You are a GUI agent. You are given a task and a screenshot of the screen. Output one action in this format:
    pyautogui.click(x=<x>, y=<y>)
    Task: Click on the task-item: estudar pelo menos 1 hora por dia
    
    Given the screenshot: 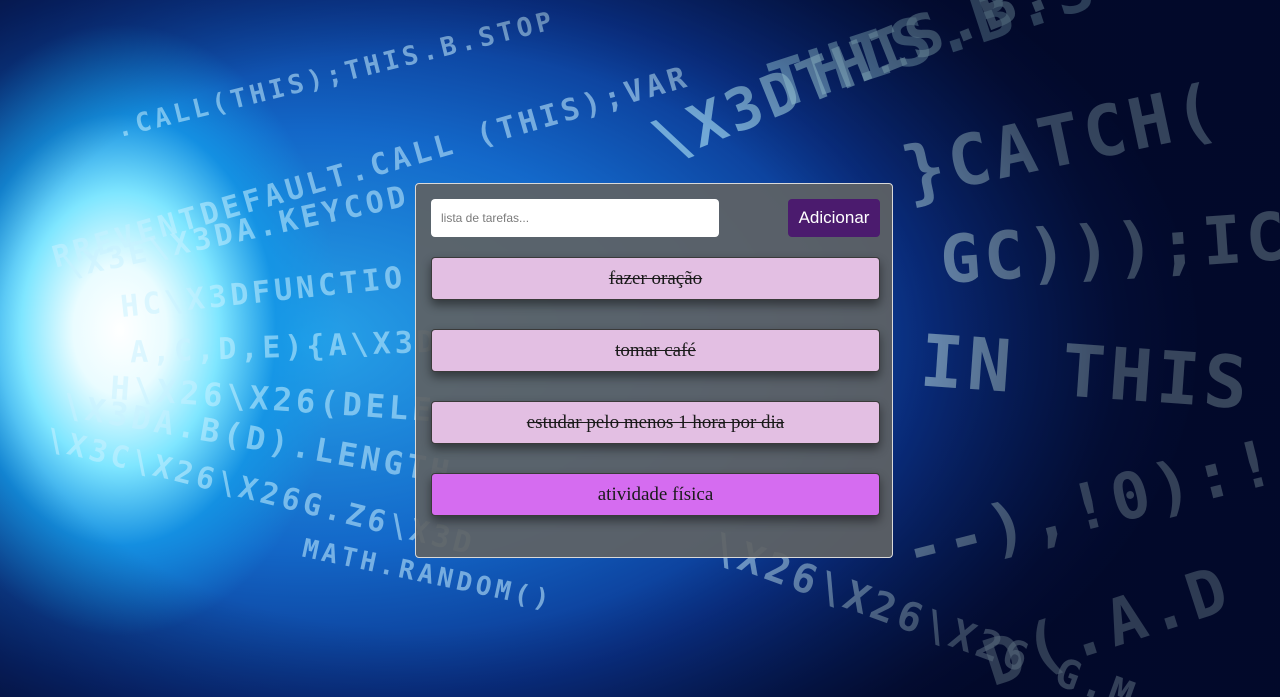 What is the action you would take?
    pyautogui.click(x=655, y=422)
    